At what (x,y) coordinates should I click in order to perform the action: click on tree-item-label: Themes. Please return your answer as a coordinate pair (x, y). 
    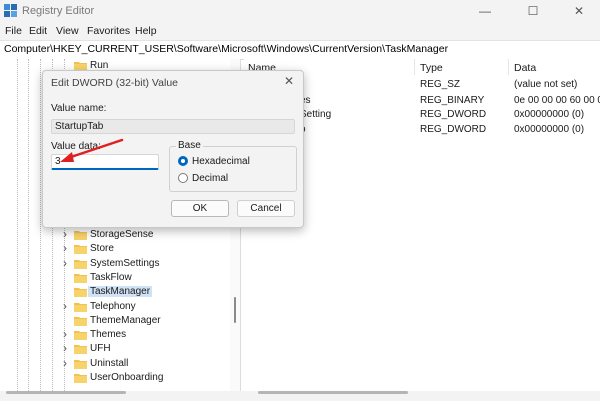
    Looking at the image, I should click on (108, 335).